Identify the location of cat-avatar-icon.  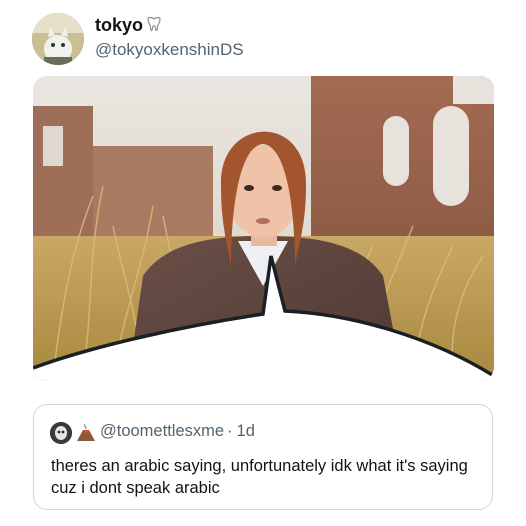
(58, 39).